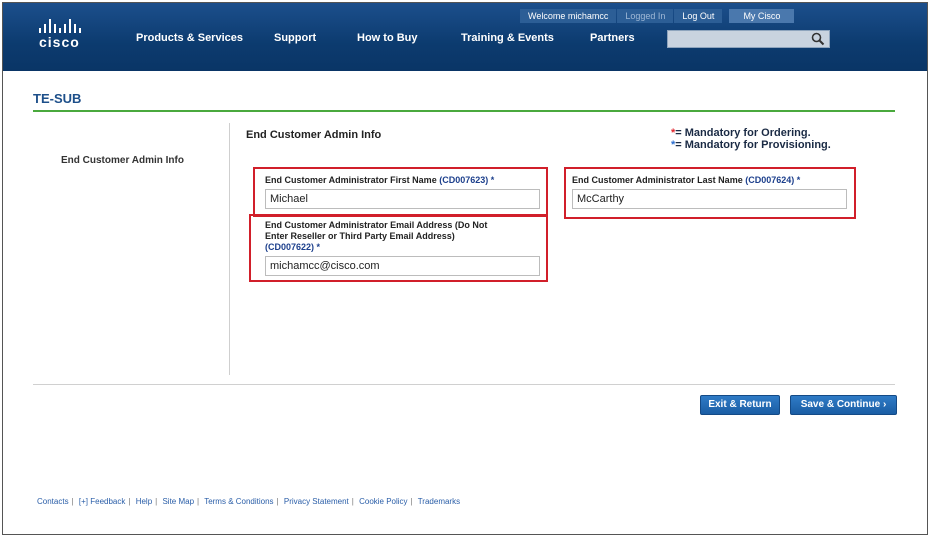 The image size is (932, 539). Describe the element at coordinates (60, 26) in the screenshot. I see `cisco-logo-bars-icon` at that location.